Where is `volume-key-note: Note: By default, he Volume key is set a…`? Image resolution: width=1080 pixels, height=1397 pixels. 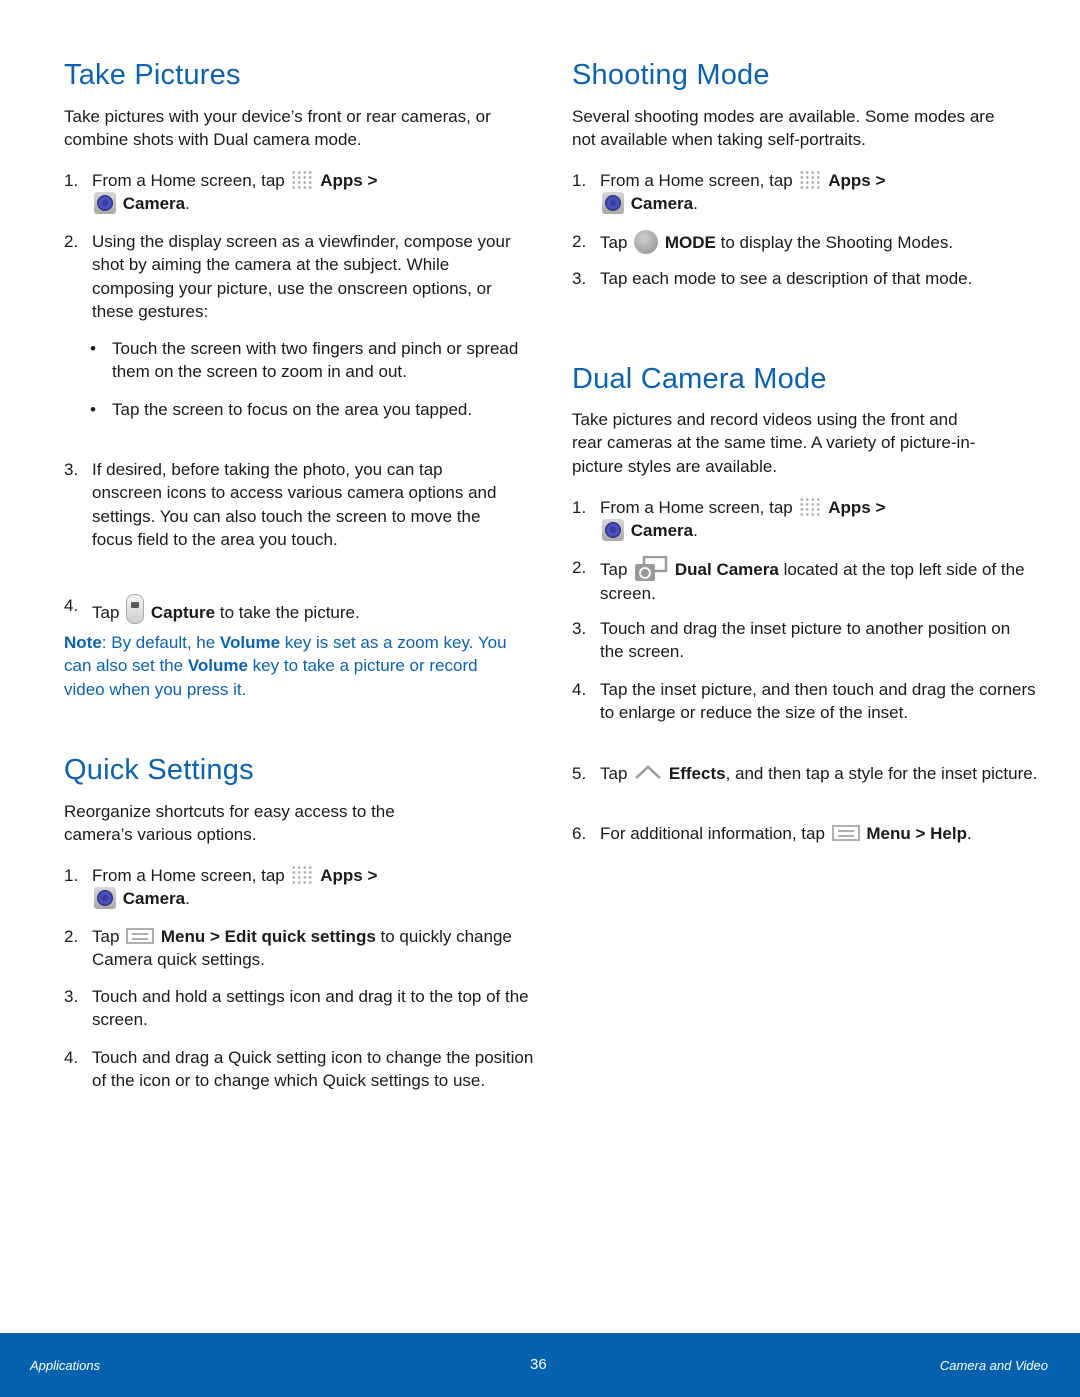 volume-key-note: Note: By default, he Volume key is set a… is located at coordinates (285, 666).